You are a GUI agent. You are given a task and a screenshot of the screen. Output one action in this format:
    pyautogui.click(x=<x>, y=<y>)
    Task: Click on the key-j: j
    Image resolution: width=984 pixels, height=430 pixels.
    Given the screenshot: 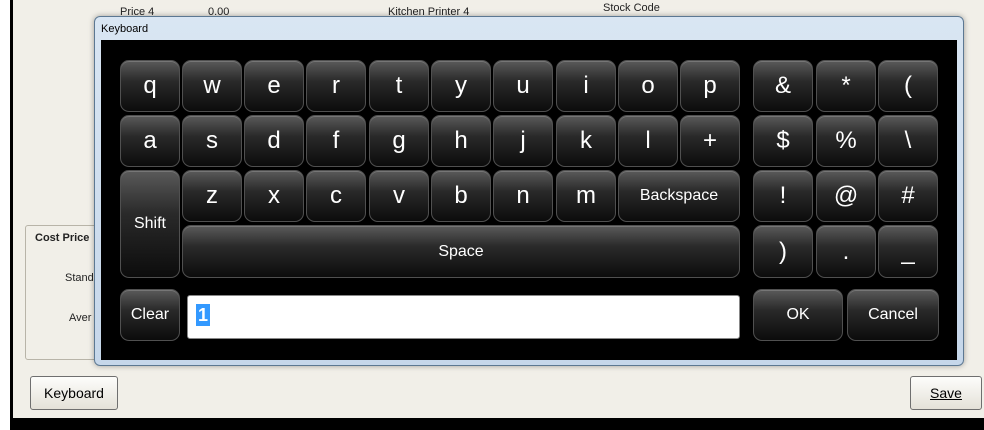 What is the action you would take?
    pyautogui.click(x=523, y=141)
    